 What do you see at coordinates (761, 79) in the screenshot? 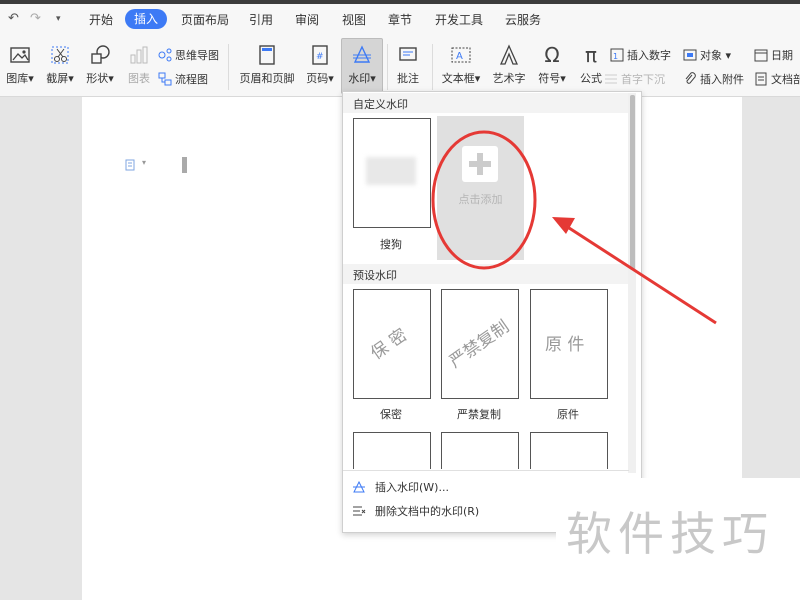
I see `document-icon` at bounding box center [761, 79].